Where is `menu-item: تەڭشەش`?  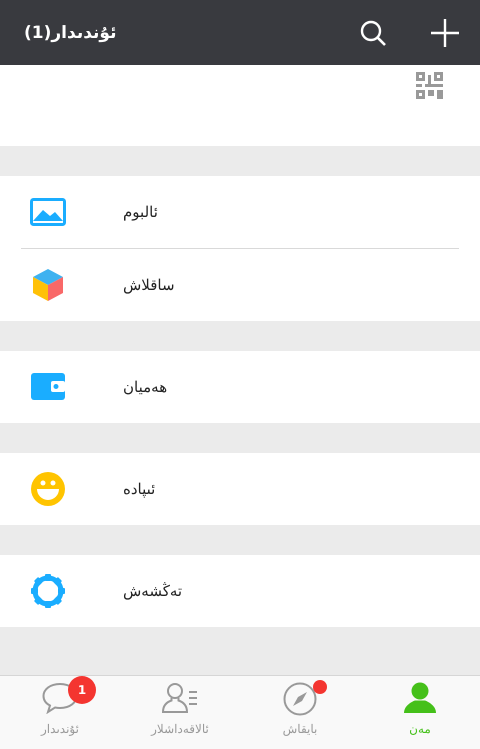 menu-item: تەڭشەش is located at coordinates (240, 591).